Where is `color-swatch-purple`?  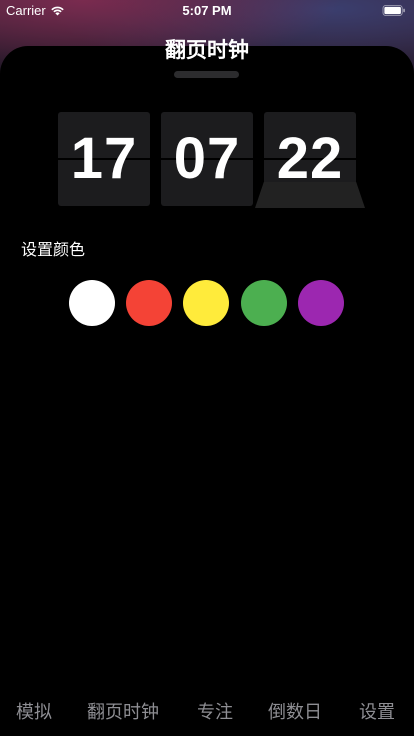
color-swatch-purple is located at coordinates (321, 303).